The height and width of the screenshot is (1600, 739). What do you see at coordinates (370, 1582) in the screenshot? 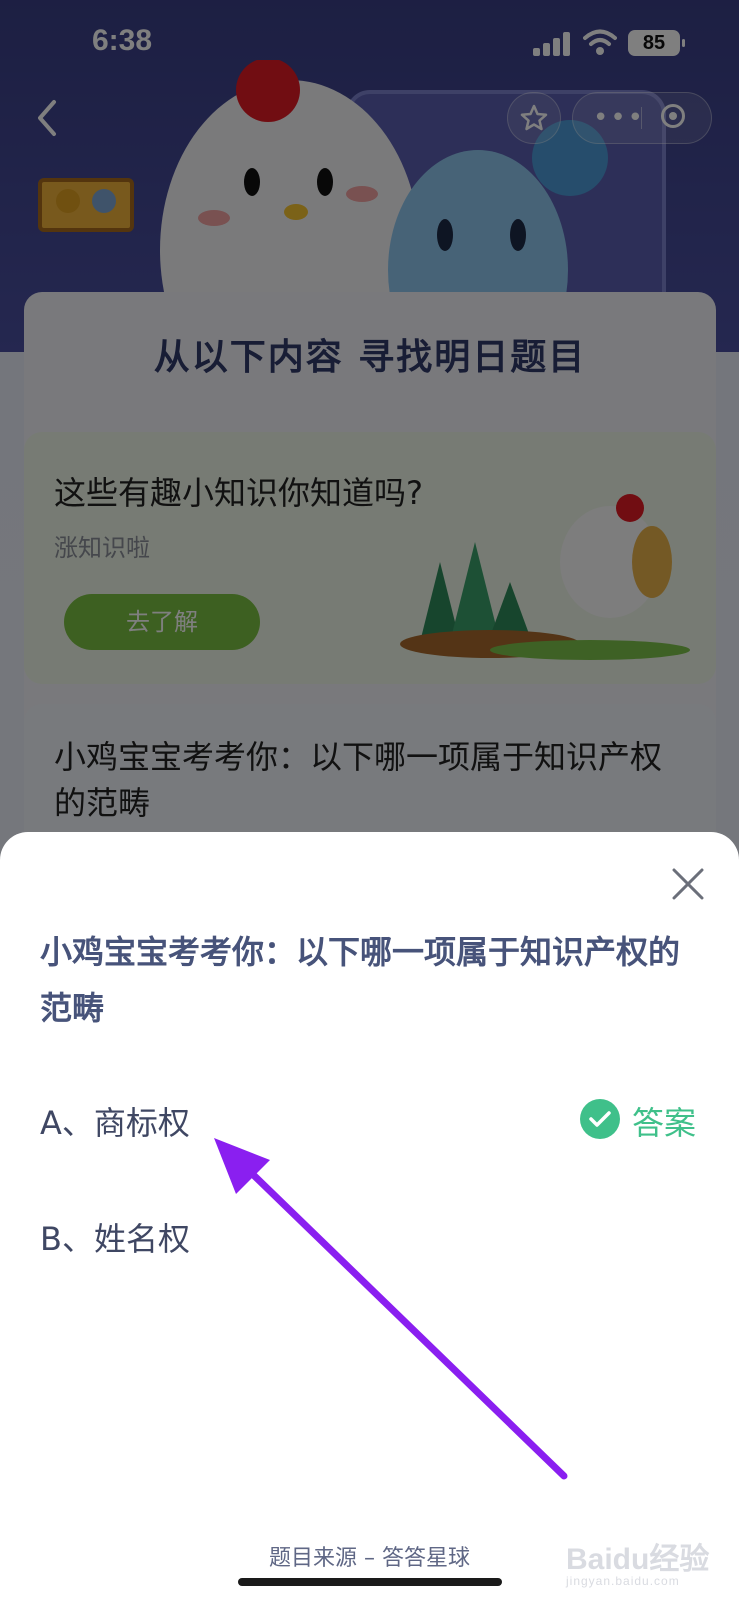
I see `home-indicator` at bounding box center [370, 1582].